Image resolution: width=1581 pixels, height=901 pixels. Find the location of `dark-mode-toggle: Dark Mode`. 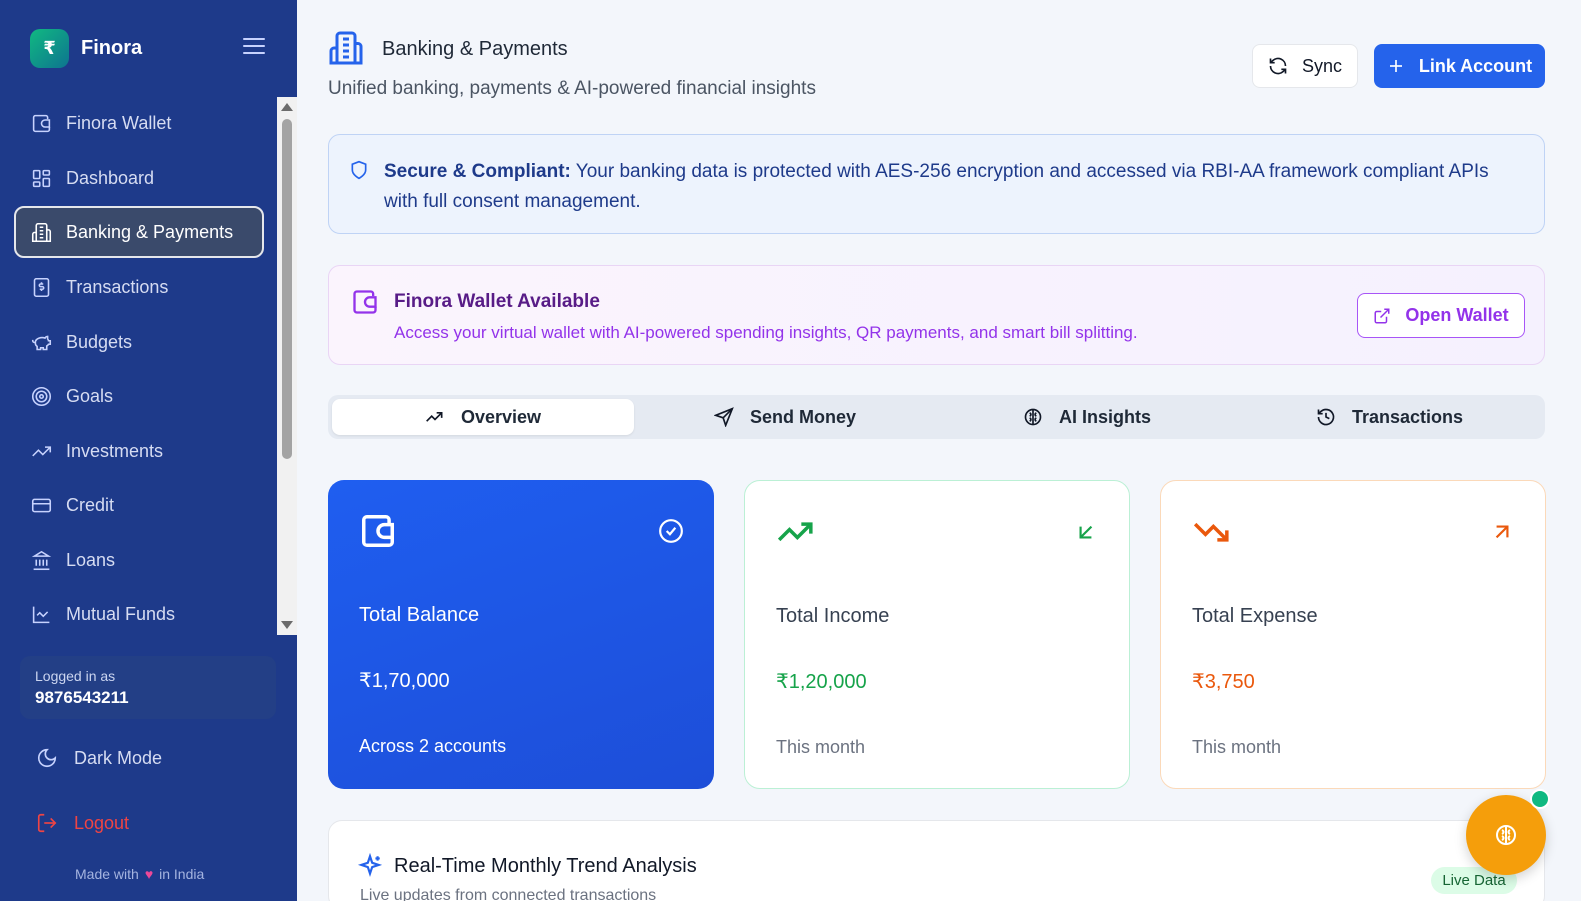

dark-mode-toggle: Dark Mode is located at coordinates (99, 758).